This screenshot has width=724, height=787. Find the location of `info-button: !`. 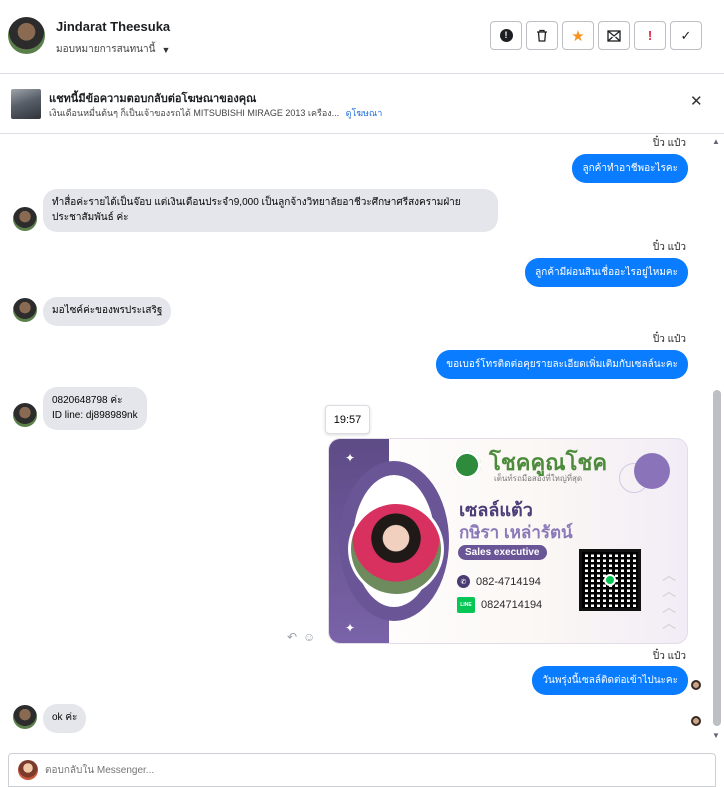

info-button: ! is located at coordinates (506, 35).